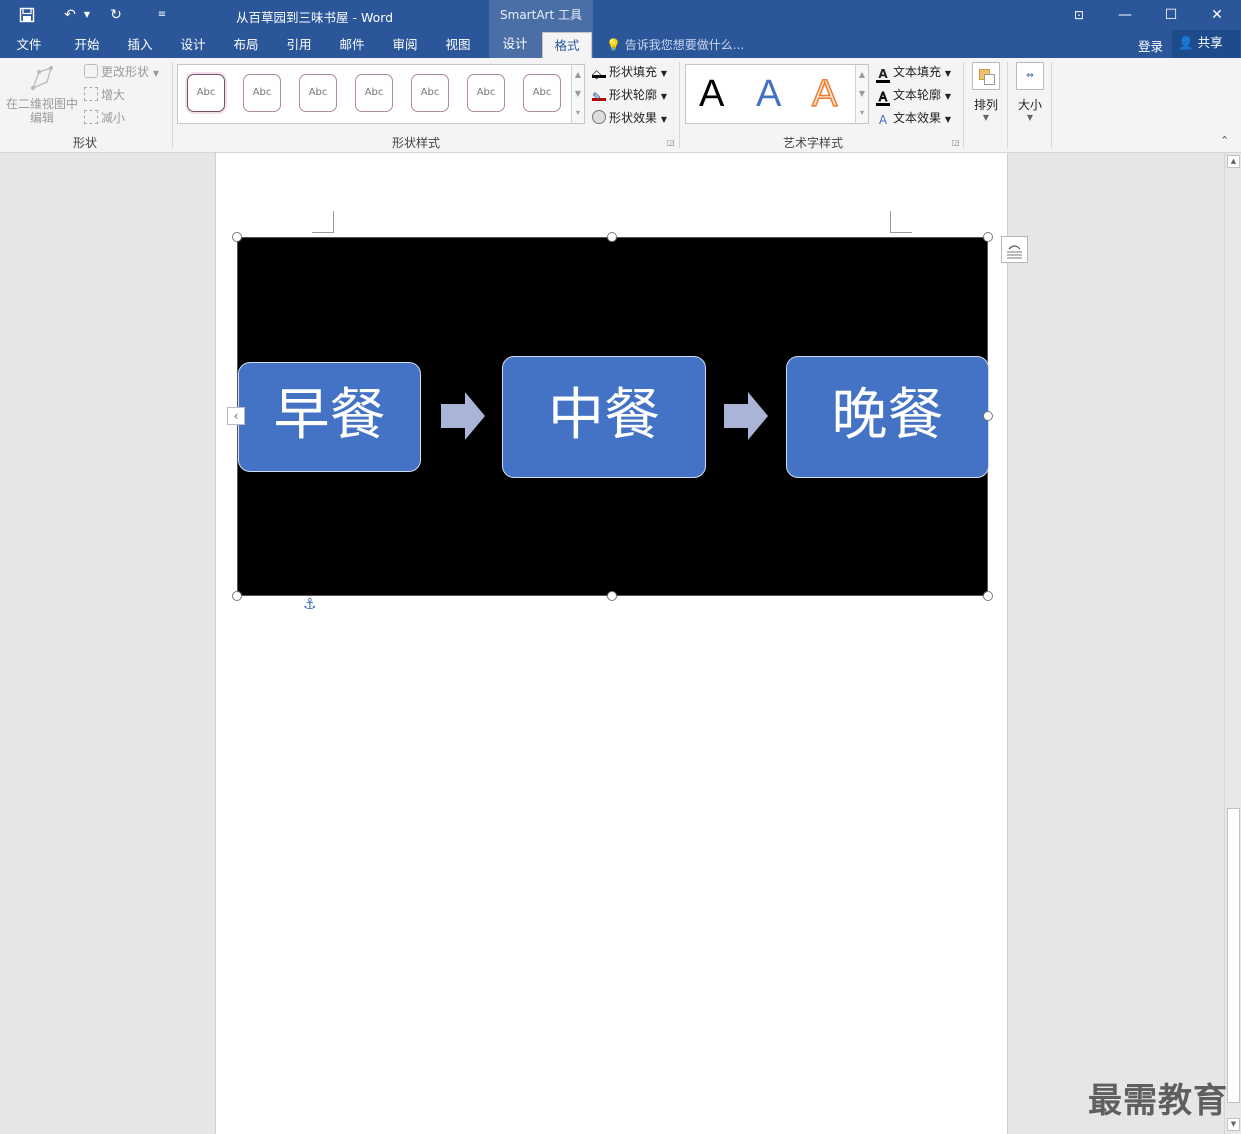 The width and height of the screenshot is (1241, 1134). Describe the element at coordinates (329, 417) in the screenshot. I see `smartart-step-1: 早餐` at that location.